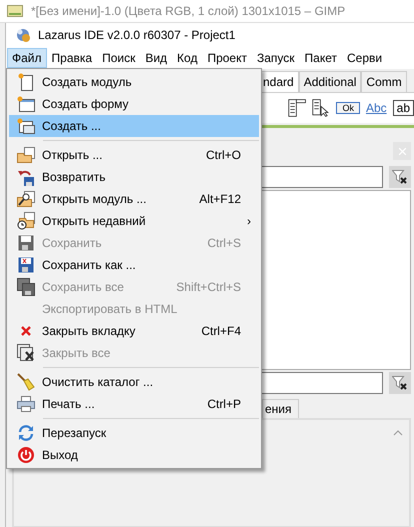 The height and width of the screenshot is (527, 414). I want to click on folder-search-icon, so click(25, 199).